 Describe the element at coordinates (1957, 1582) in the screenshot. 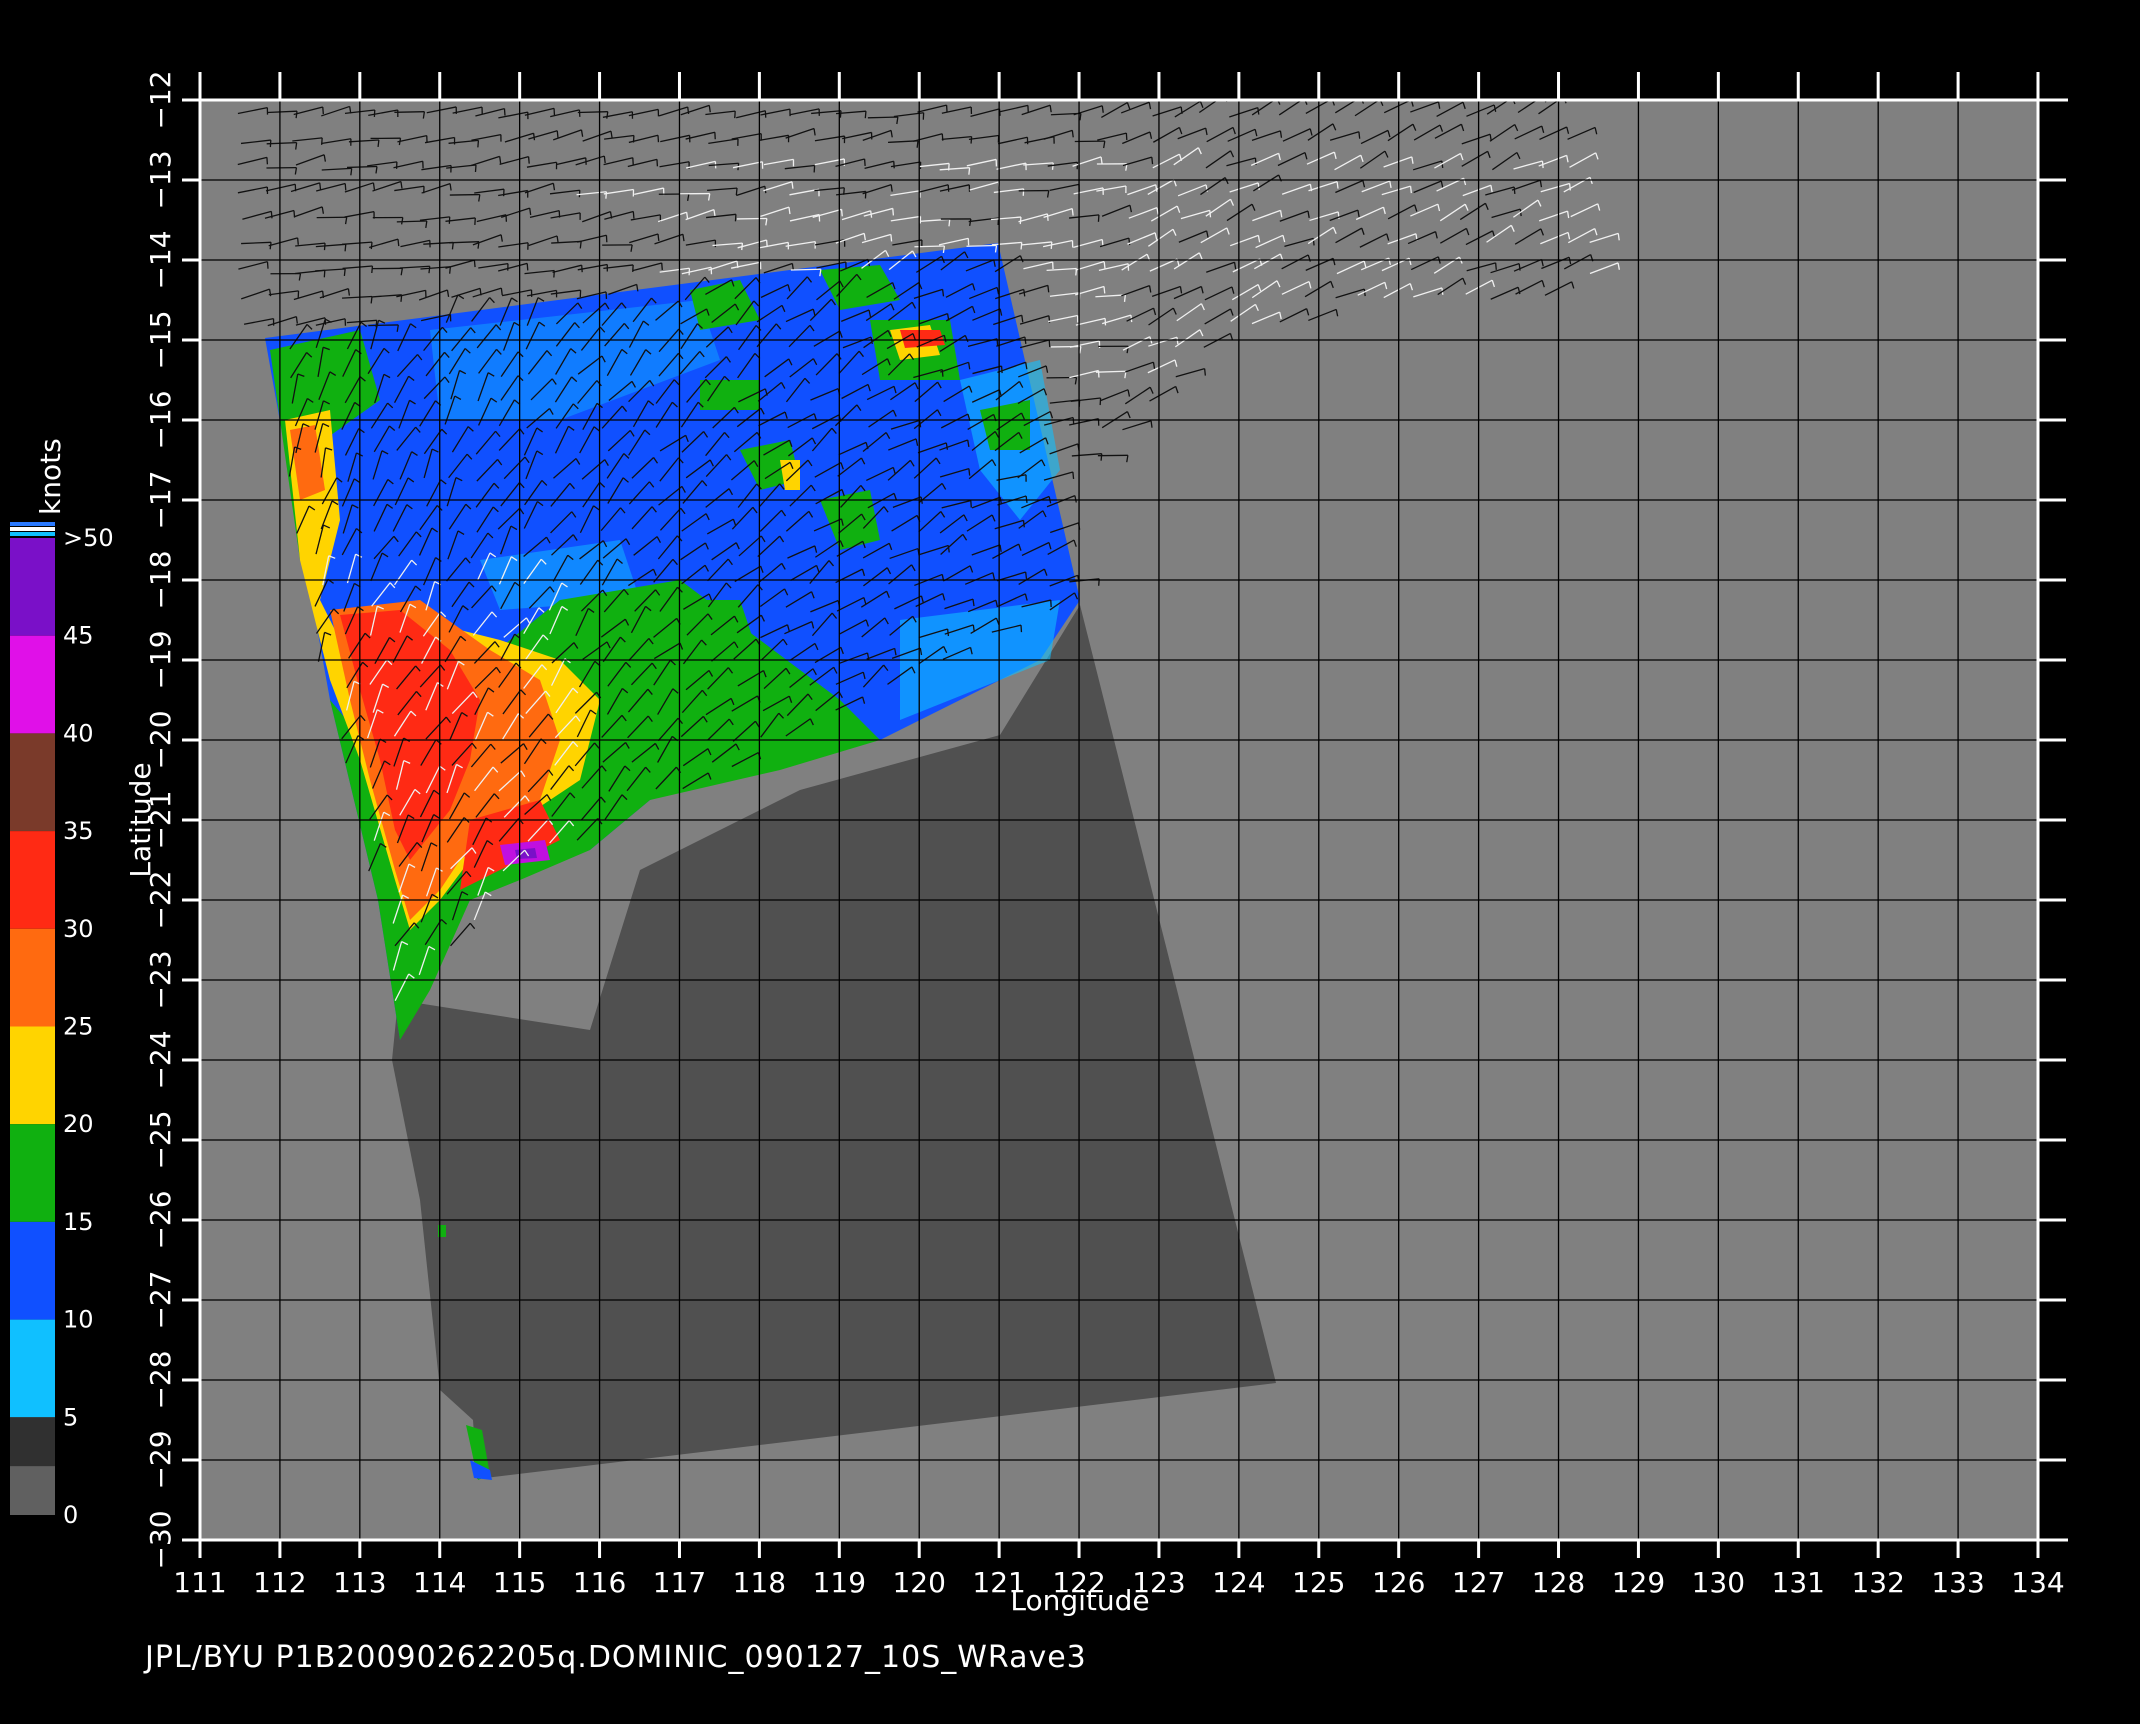

I see `lon-tick-label: 133` at that location.